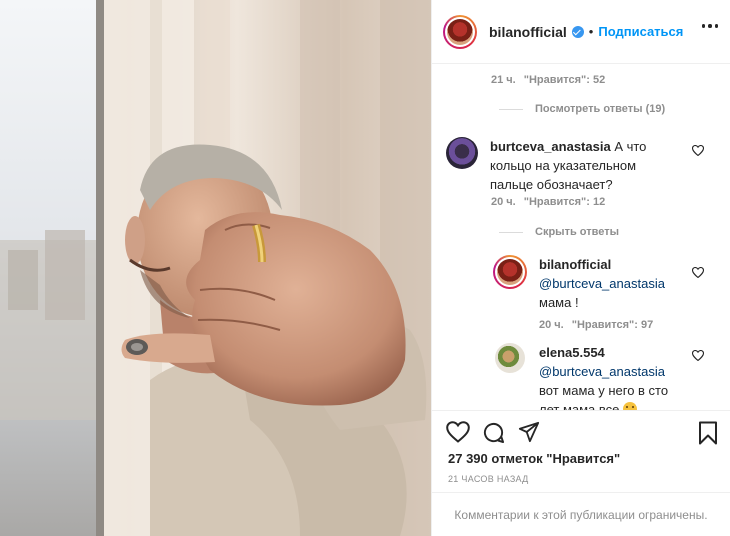  What do you see at coordinates (604, 396) in the screenshot?
I see `reply-body: вот мама у него в сто лет мама все` at bounding box center [604, 396].